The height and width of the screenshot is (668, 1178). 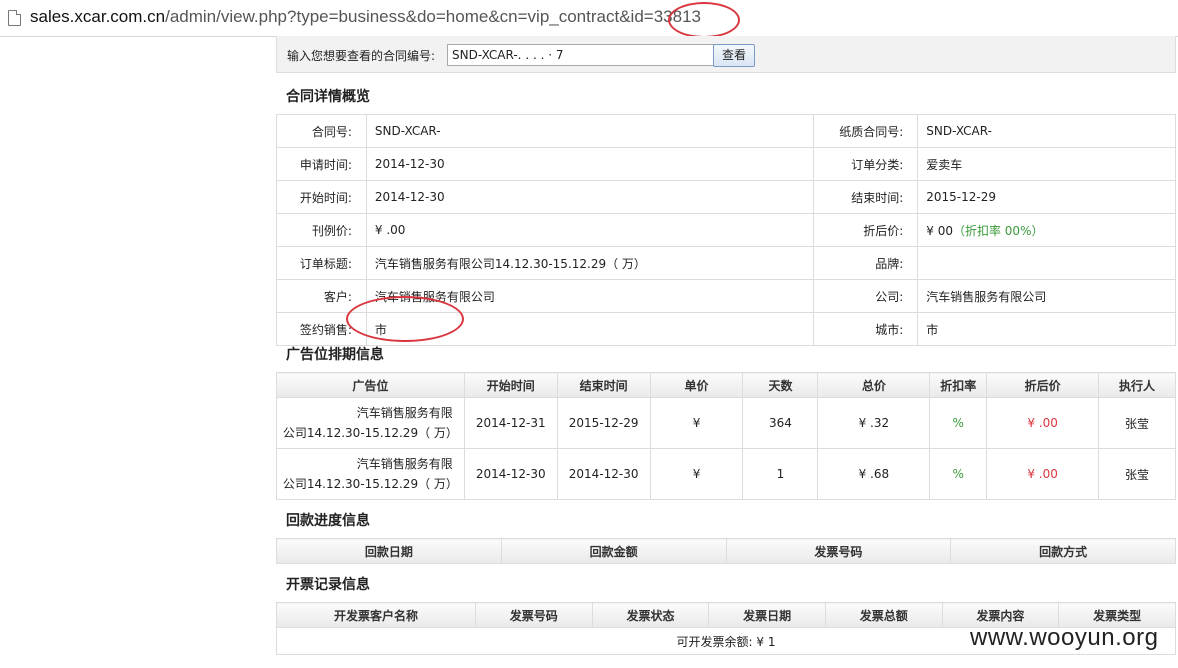 What do you see at coordinates (780, 474) in the screenshot?
I see `days: 1` at bounding box center [780, 474].